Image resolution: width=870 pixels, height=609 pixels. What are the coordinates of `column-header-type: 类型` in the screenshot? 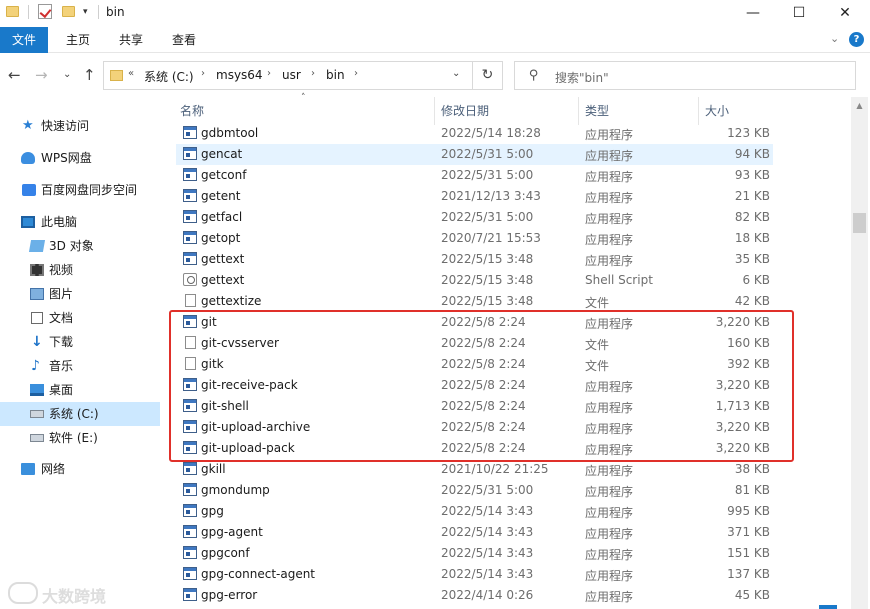 It's located at (597, 111).